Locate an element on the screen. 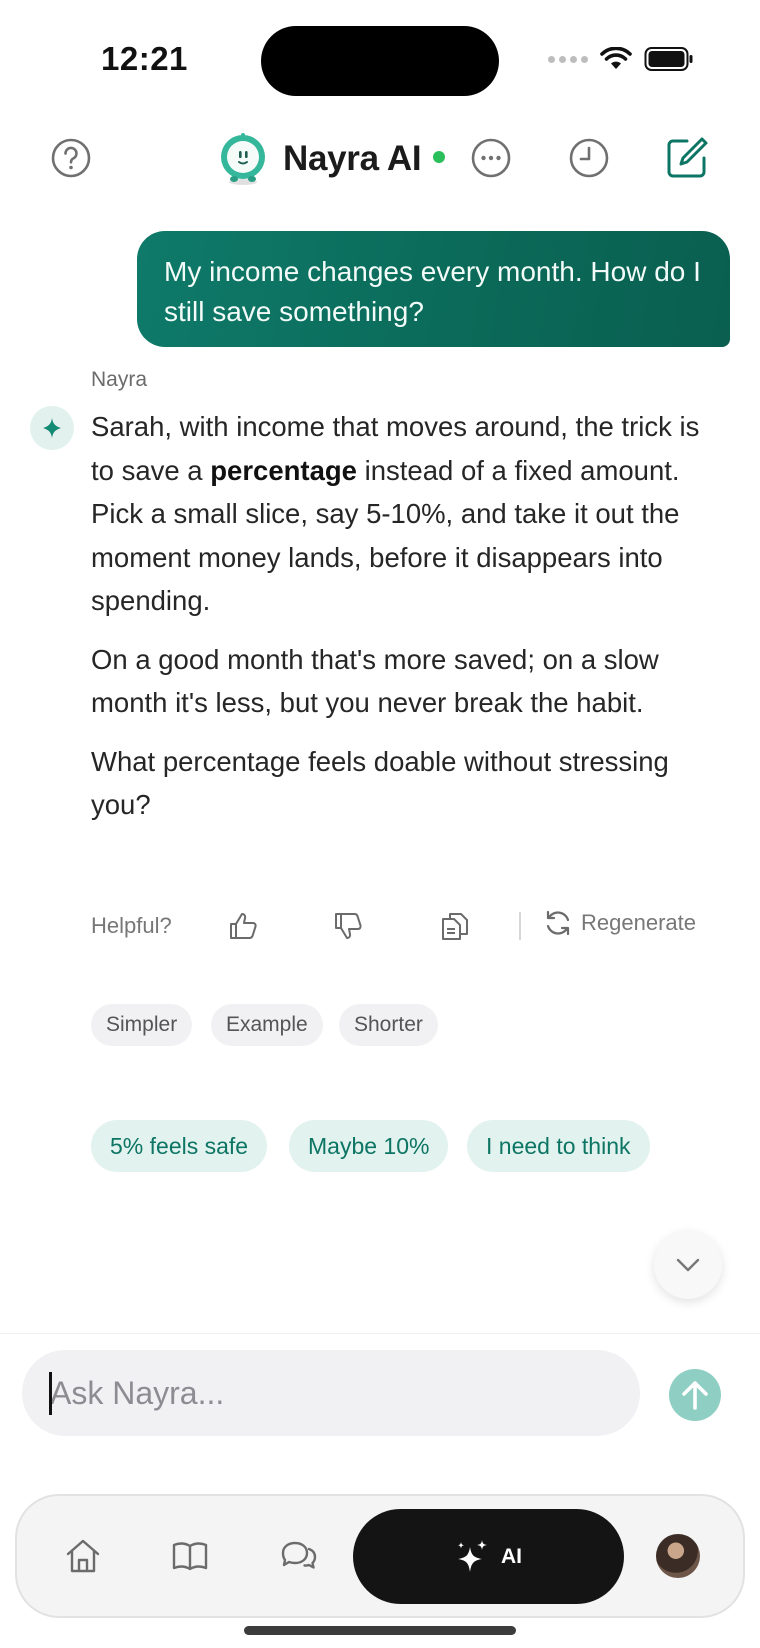 The width and height of the screenshot is (760, 1648). thumbs-down-button is located at coordinates (348, 926).